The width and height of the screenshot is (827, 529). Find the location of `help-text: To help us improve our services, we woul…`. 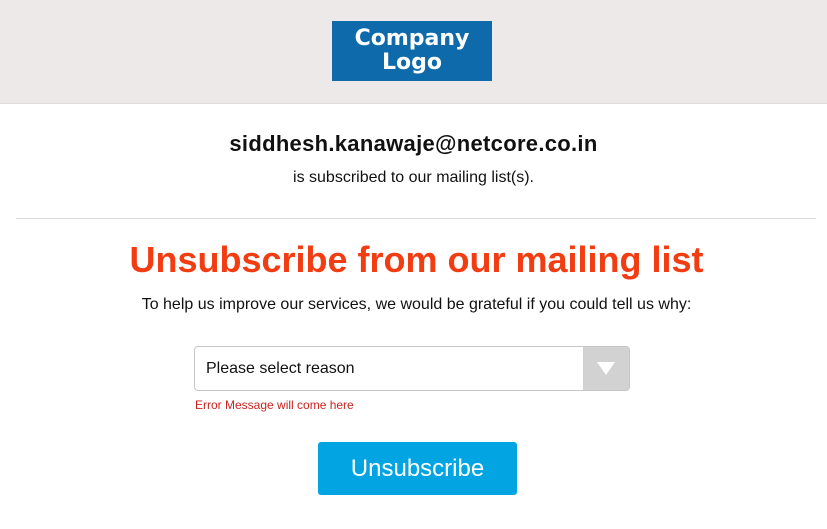

help-text: To help us improve our services, we woul… is located at coordinates (416, 304).